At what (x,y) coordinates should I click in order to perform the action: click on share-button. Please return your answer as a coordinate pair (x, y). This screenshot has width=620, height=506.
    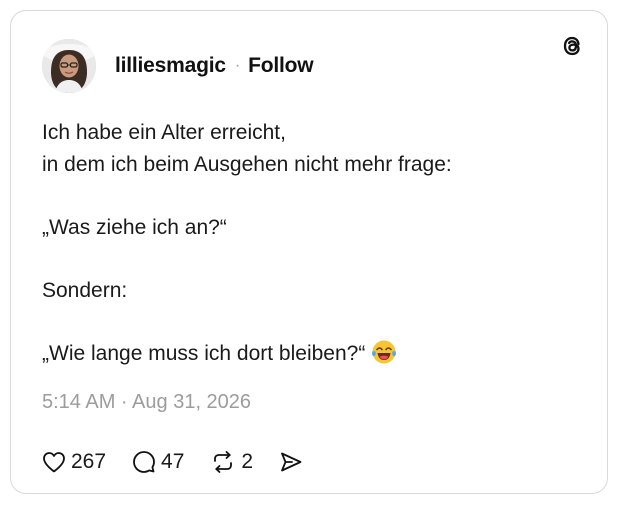
    Looking at the image, I should click on (291, 462).